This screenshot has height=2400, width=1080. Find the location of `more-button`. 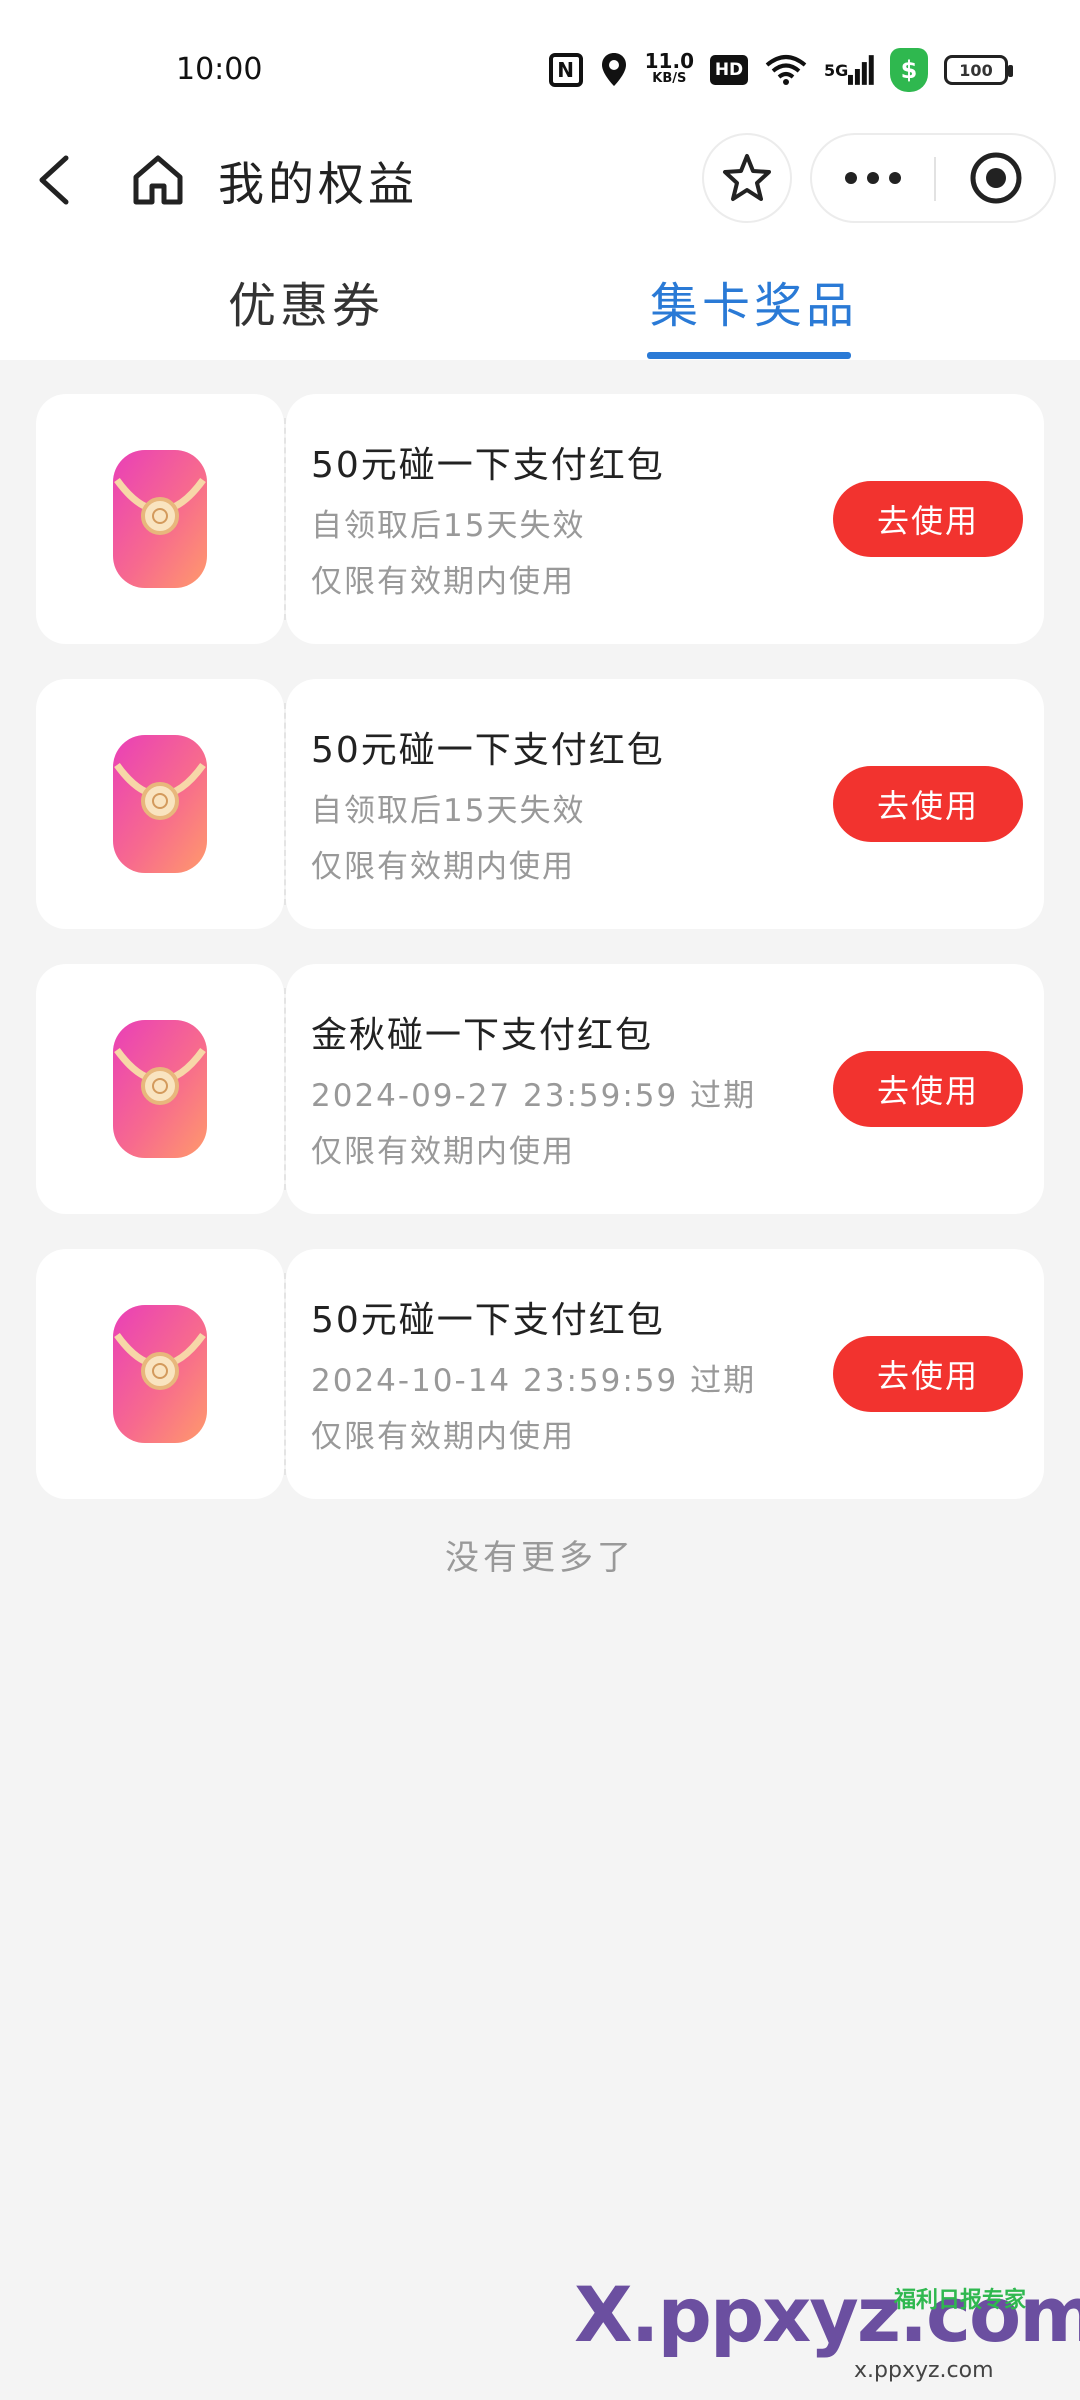

more-button is located at coordinates (873, 178).